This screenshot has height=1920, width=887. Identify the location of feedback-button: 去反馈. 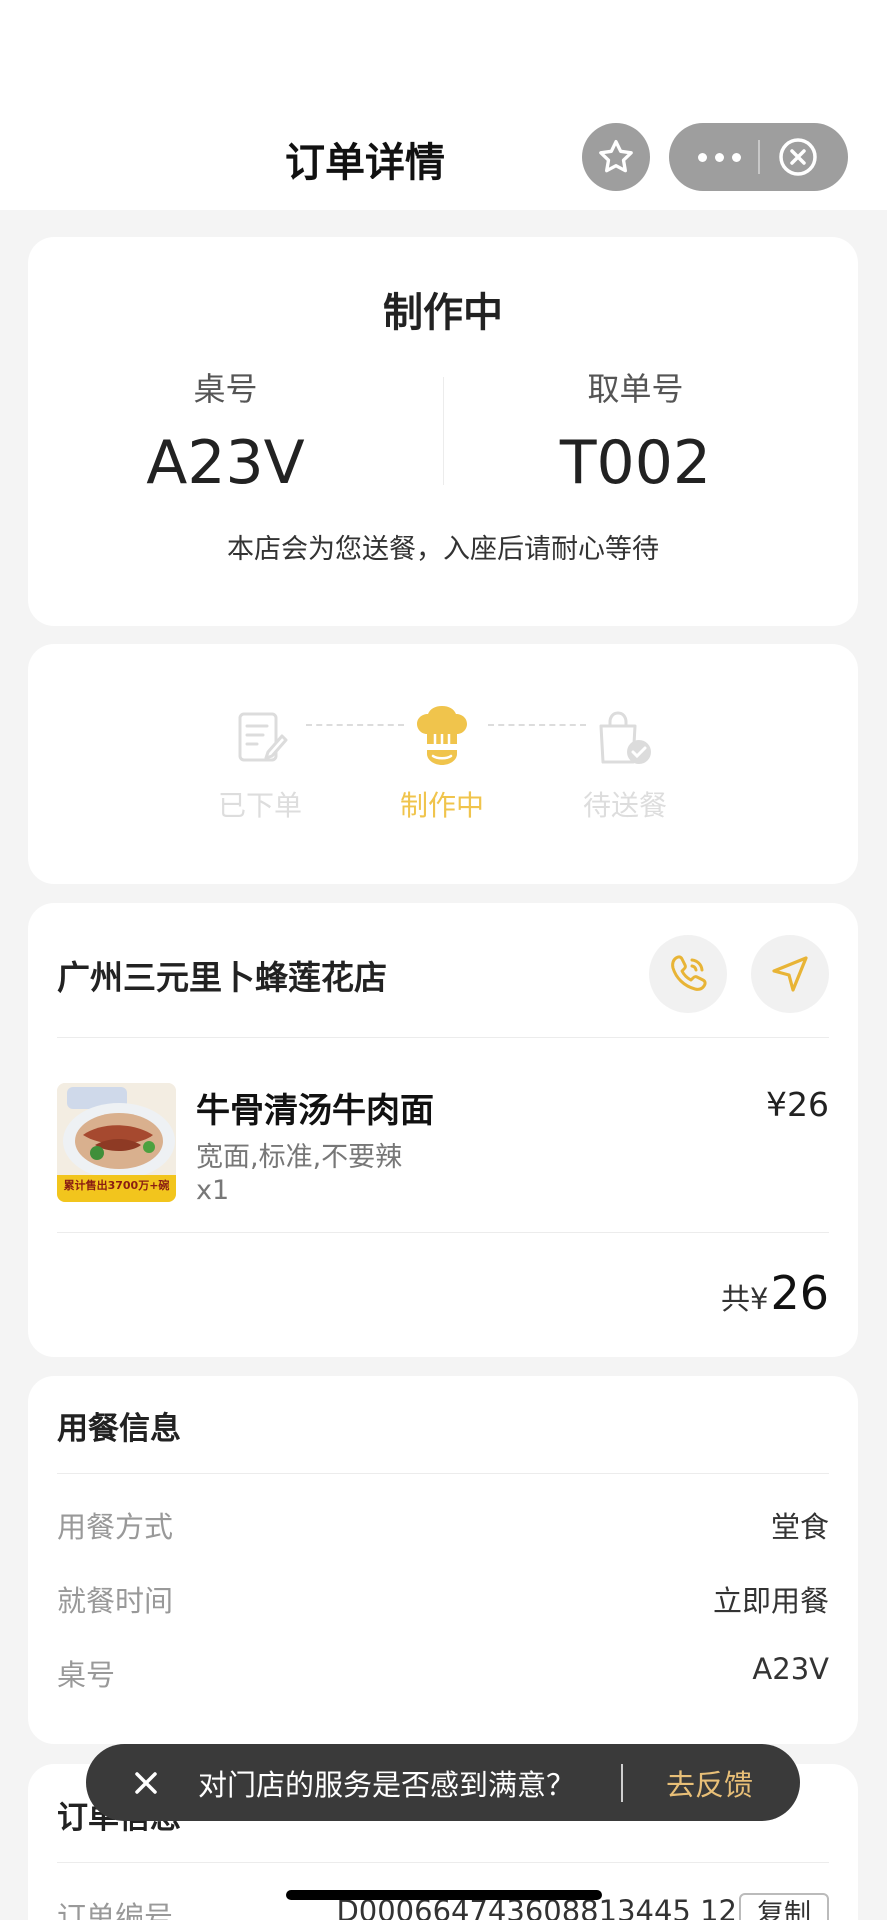
(709, 1783).